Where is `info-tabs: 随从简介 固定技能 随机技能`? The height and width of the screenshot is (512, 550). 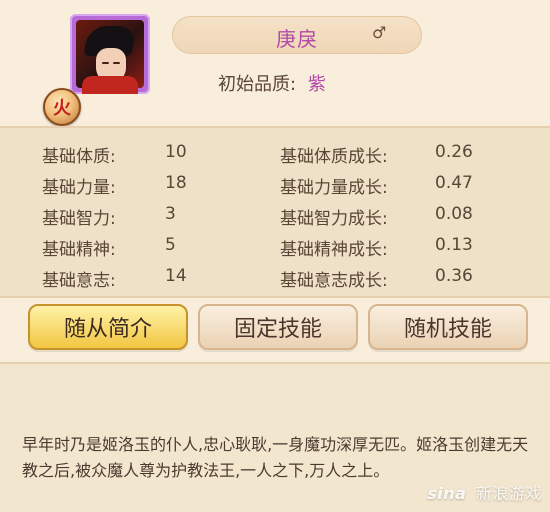
info-tabs: 随从简介 固定技能 随机技能 is located at coordinates (282, 328).